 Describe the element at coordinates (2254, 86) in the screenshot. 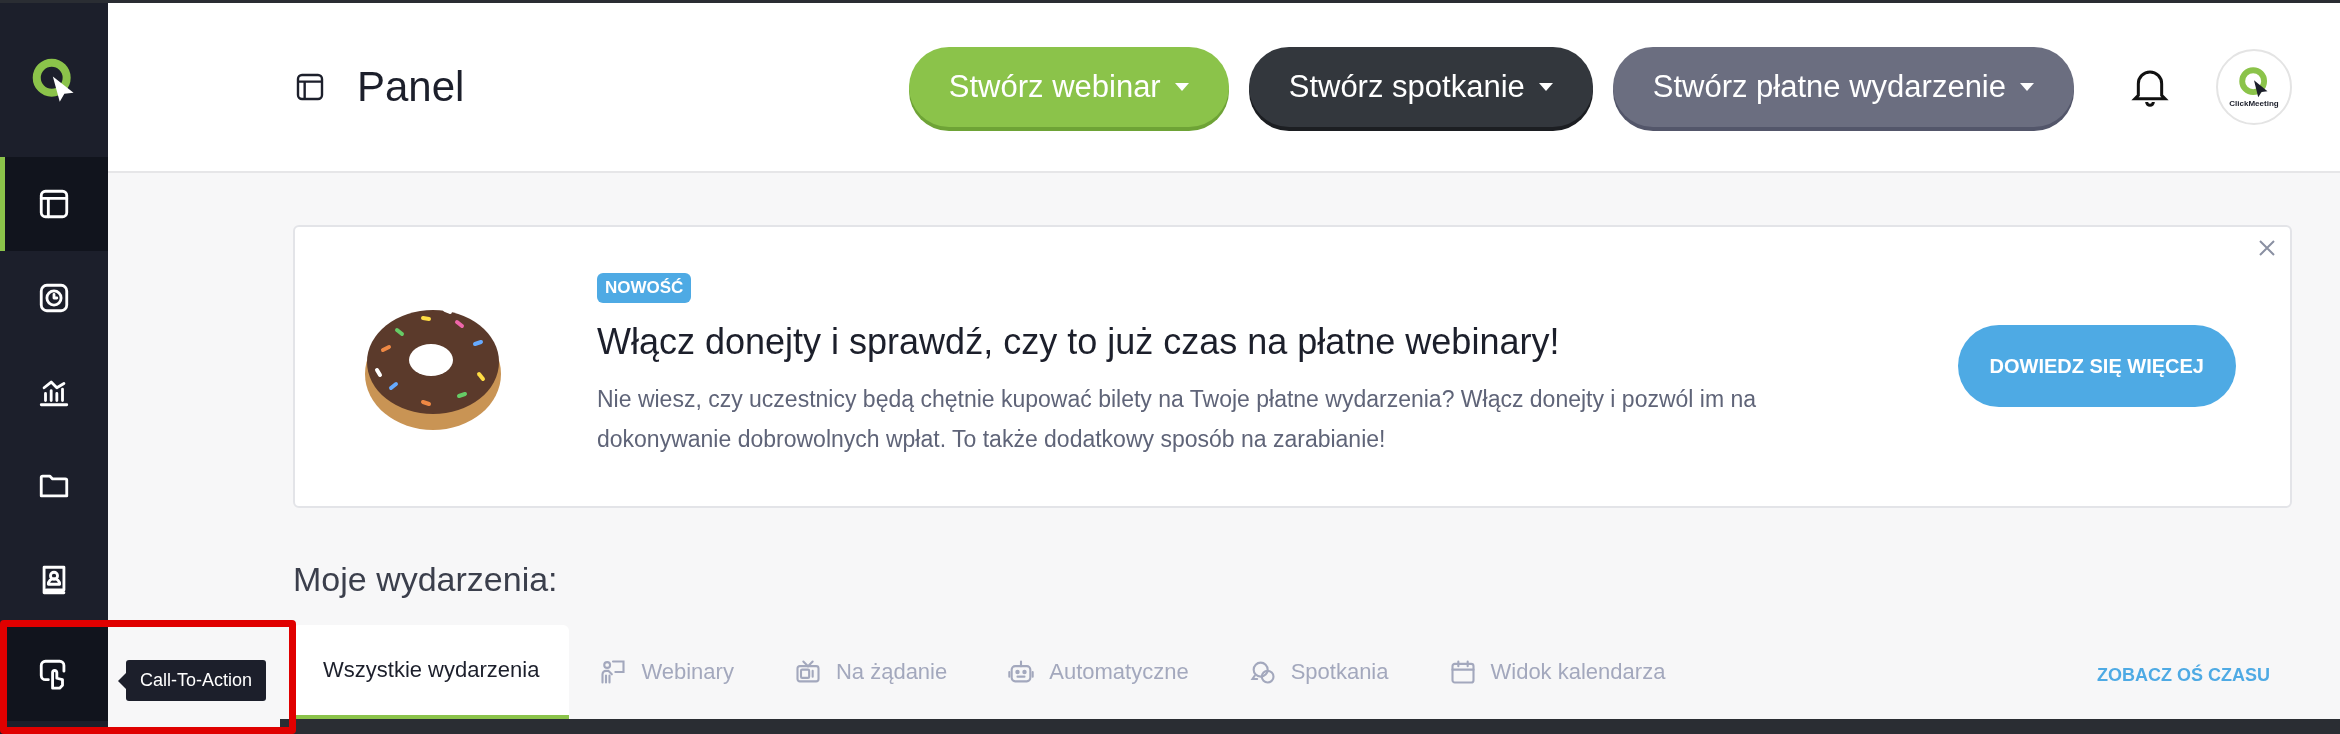

I see `account-avatar: ClickMeeting` at that location.